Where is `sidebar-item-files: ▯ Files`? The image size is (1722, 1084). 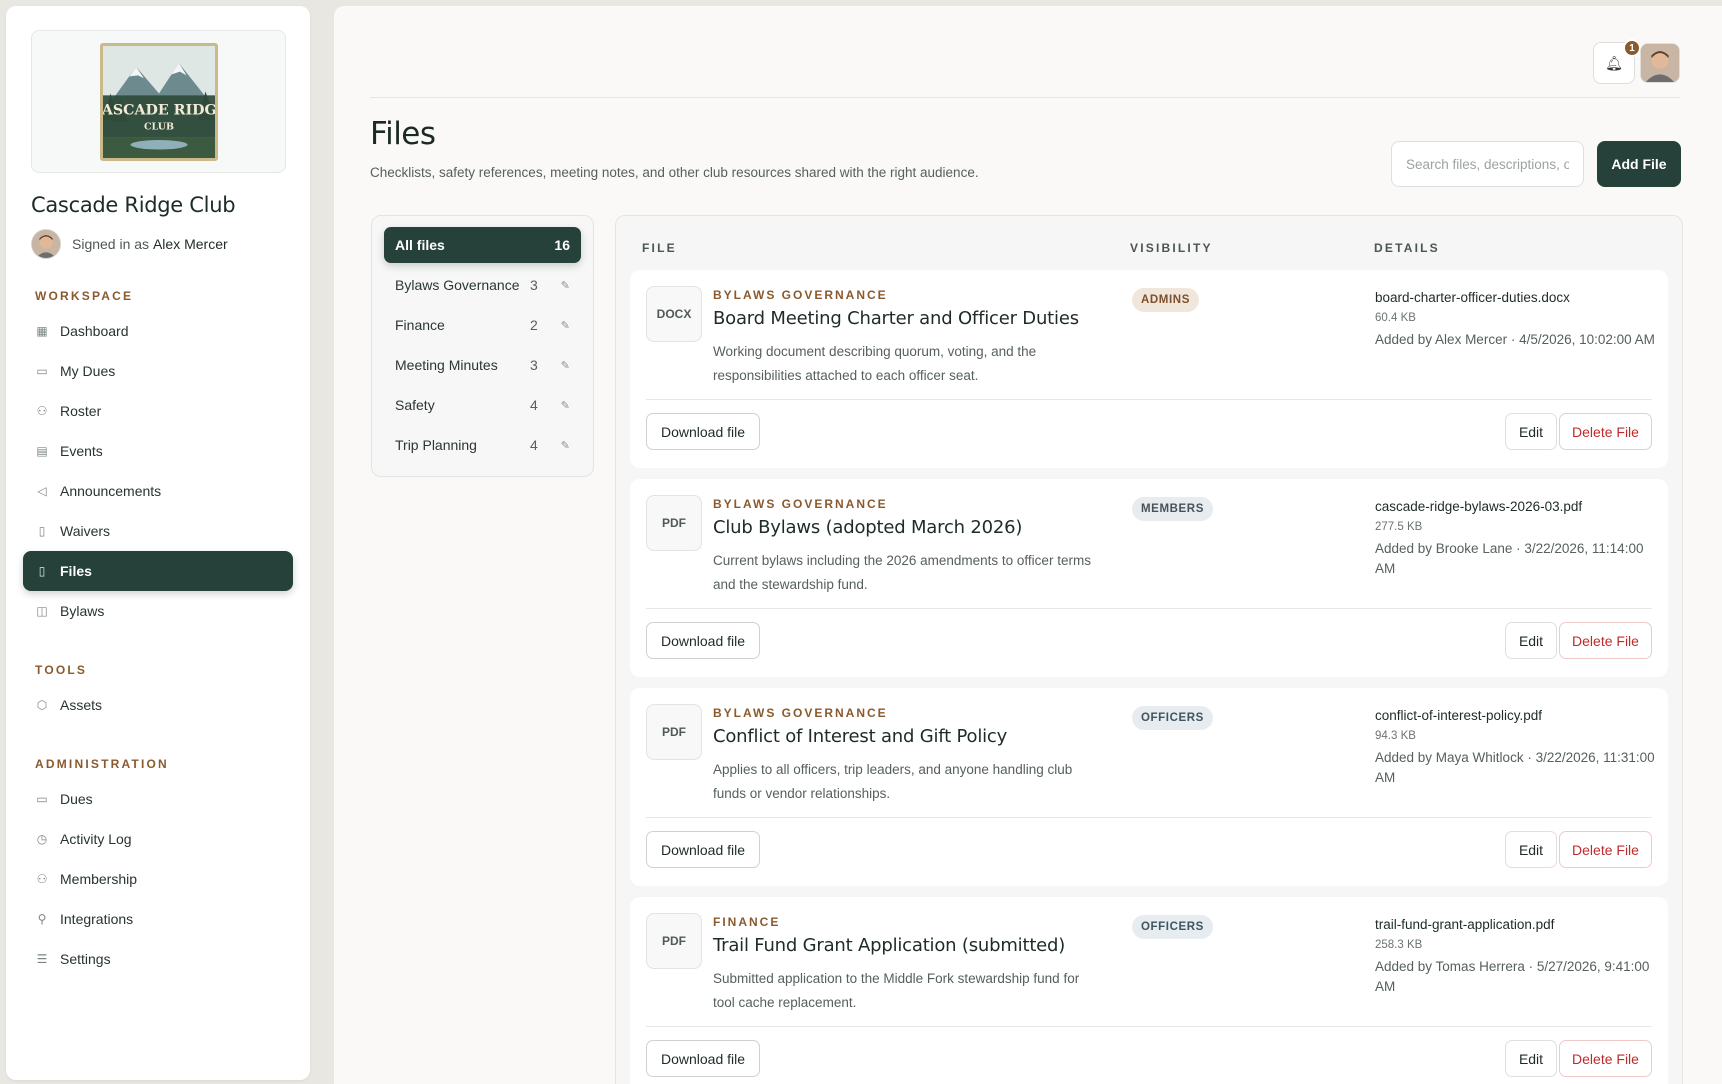
sidebar-item-files: ▯ Files is located at coordinates (158, 571).